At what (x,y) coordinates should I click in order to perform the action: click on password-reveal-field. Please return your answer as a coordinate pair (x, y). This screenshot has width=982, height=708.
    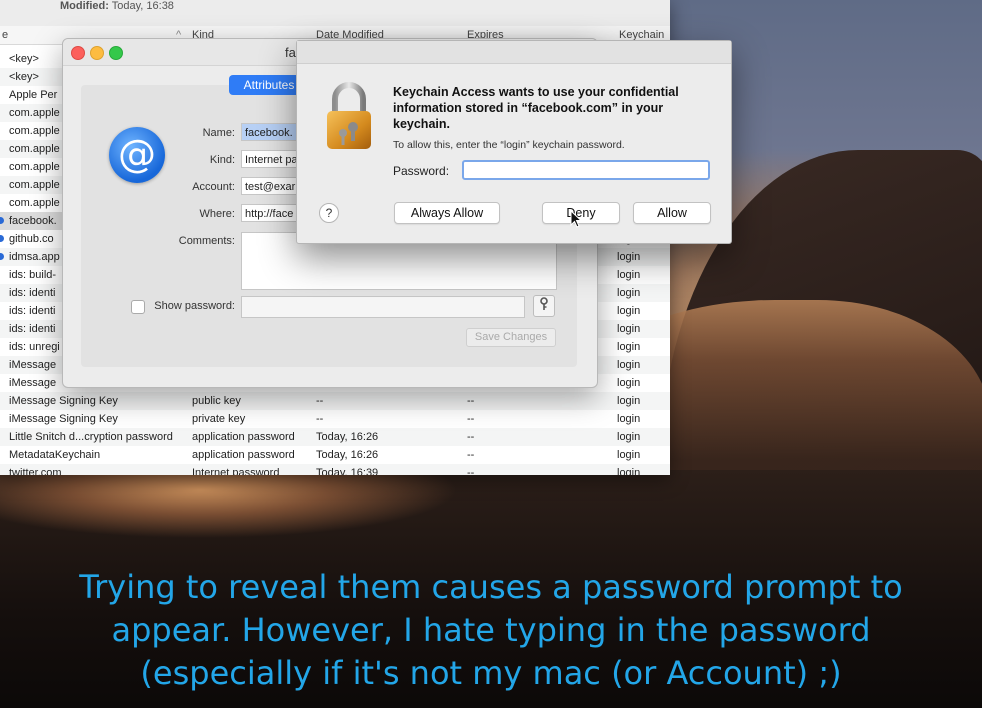
    Looking at the image, I should click on (383, 307).